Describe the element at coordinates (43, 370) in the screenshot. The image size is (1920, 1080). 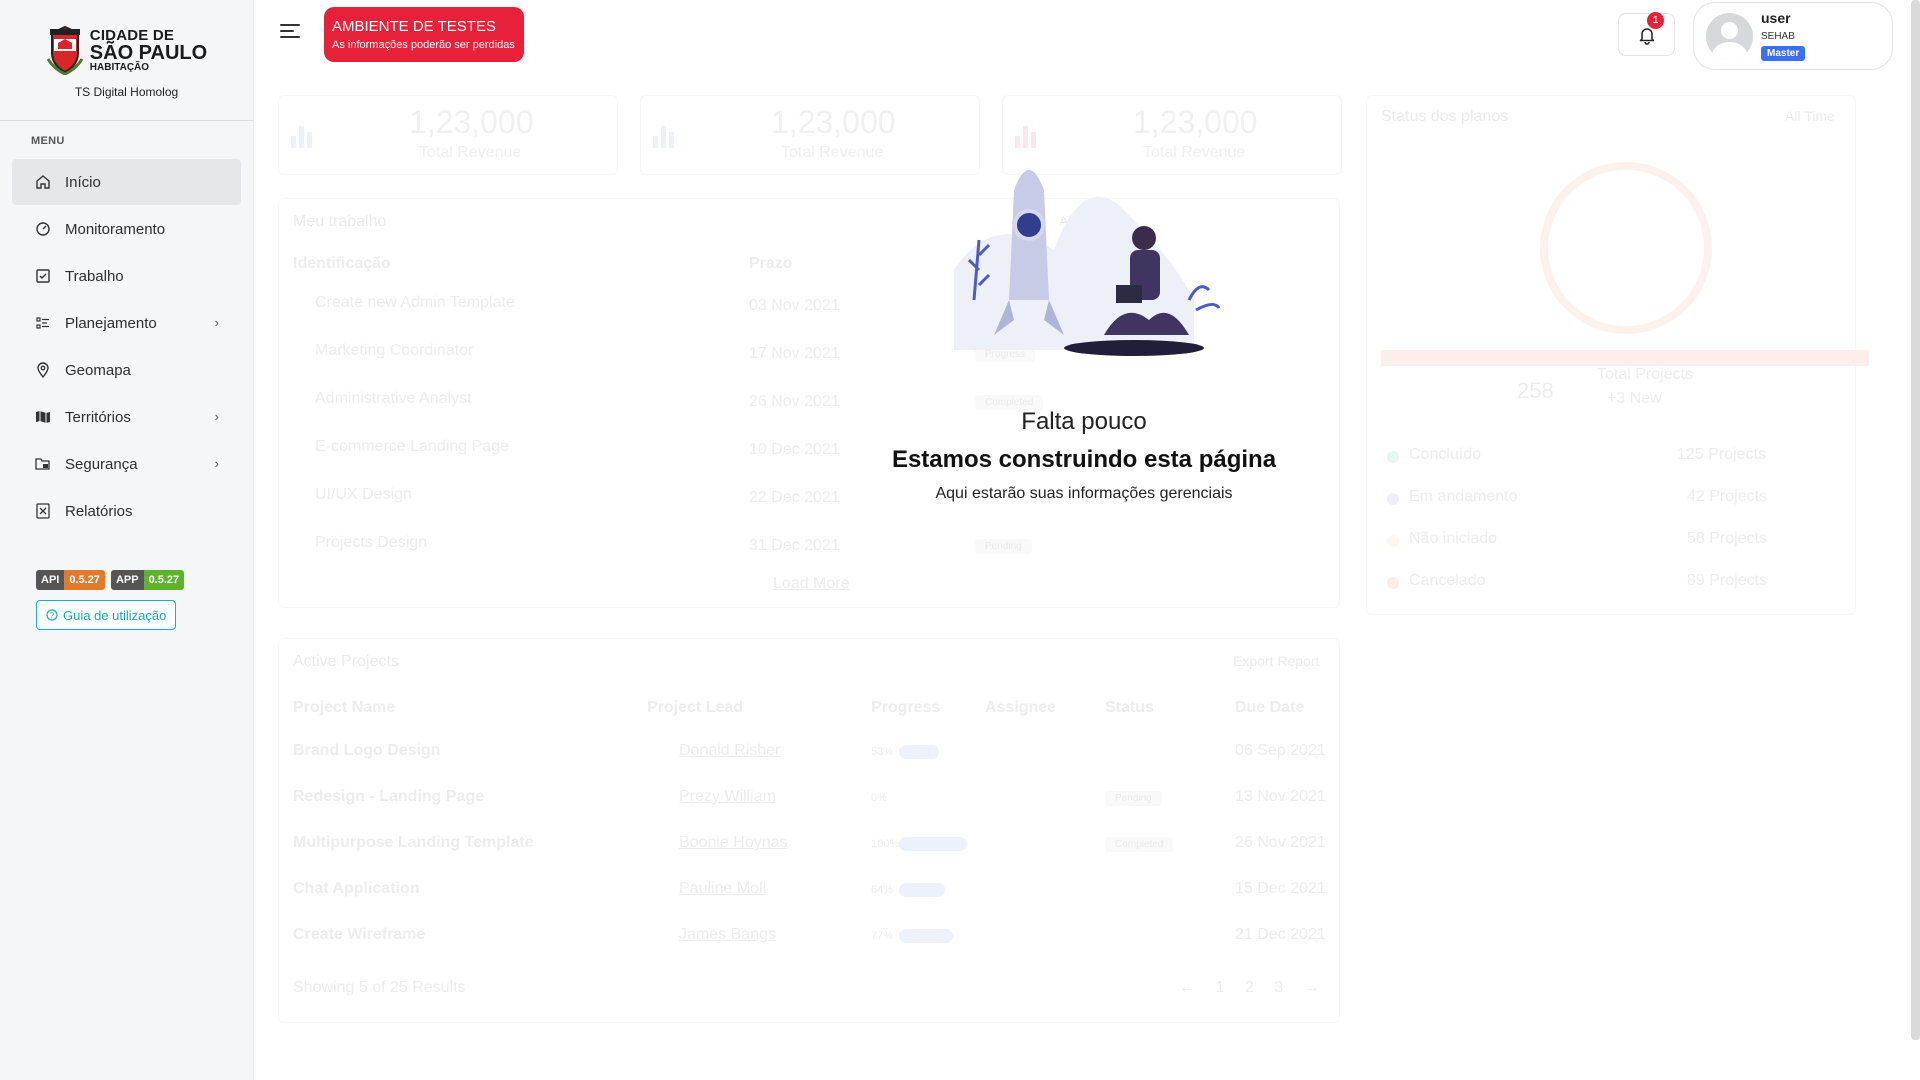
I see `map-pin-icon` at that location.